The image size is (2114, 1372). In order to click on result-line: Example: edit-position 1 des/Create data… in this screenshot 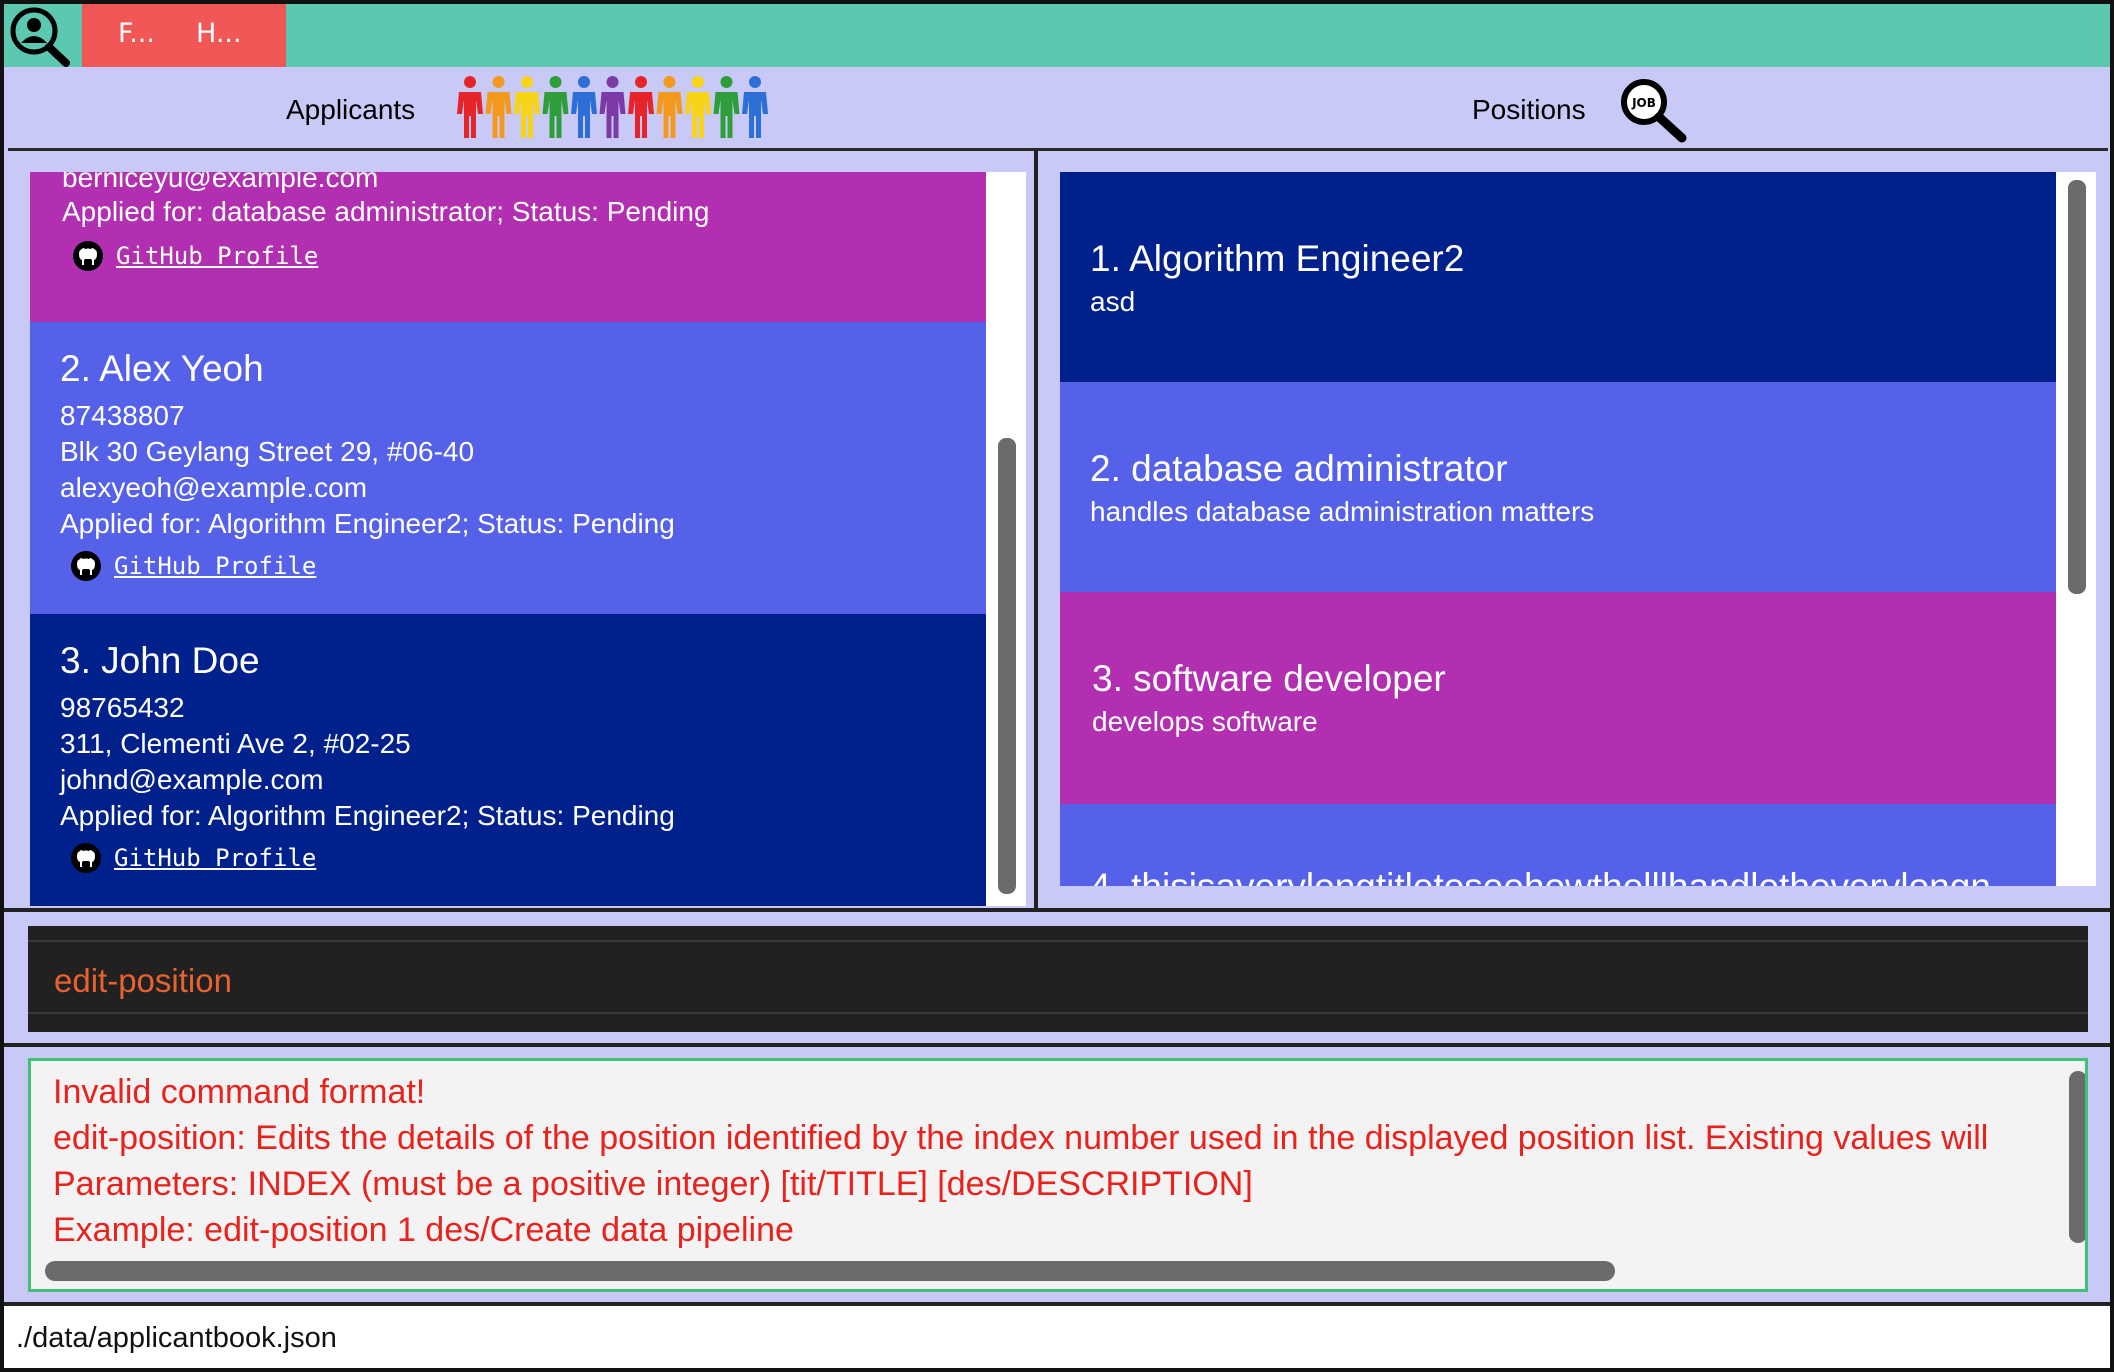, I will do `click(423, 1230)`.